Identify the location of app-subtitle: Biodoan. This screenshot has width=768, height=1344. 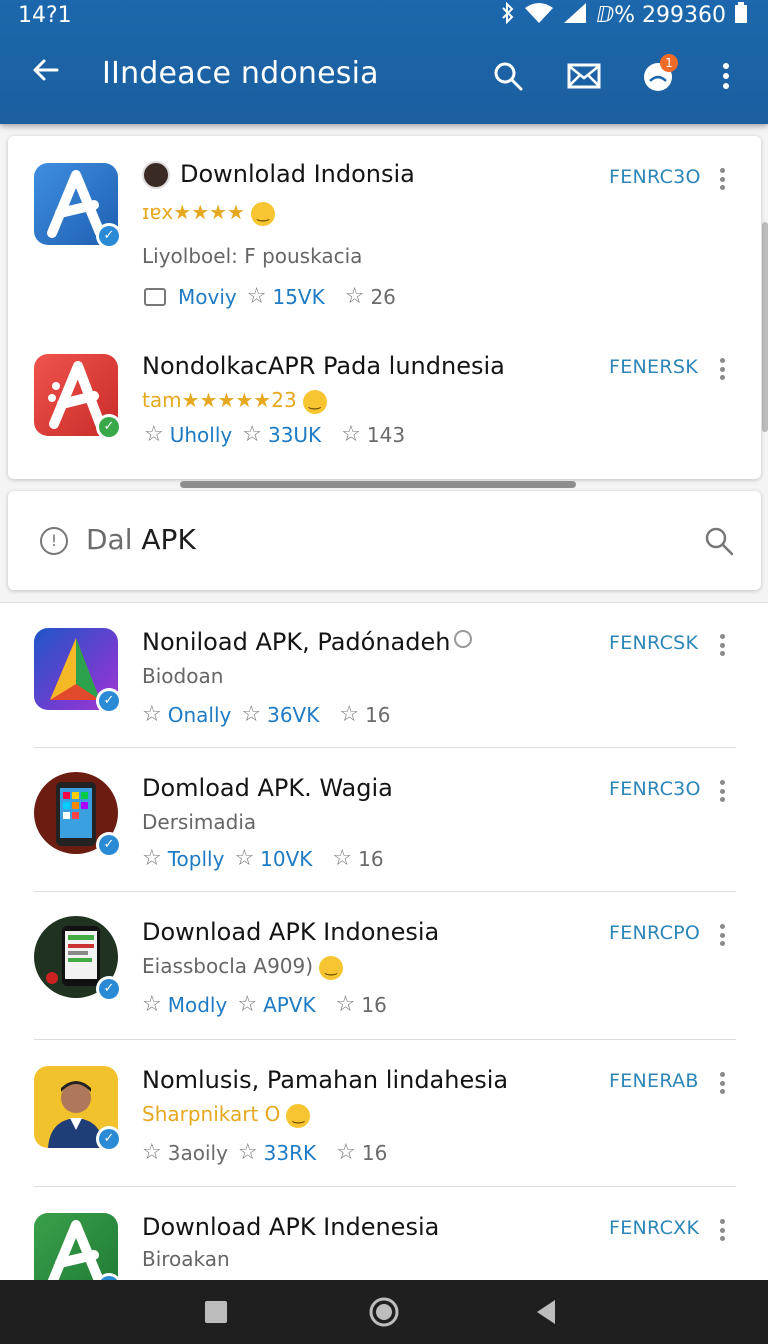
(183, 676).